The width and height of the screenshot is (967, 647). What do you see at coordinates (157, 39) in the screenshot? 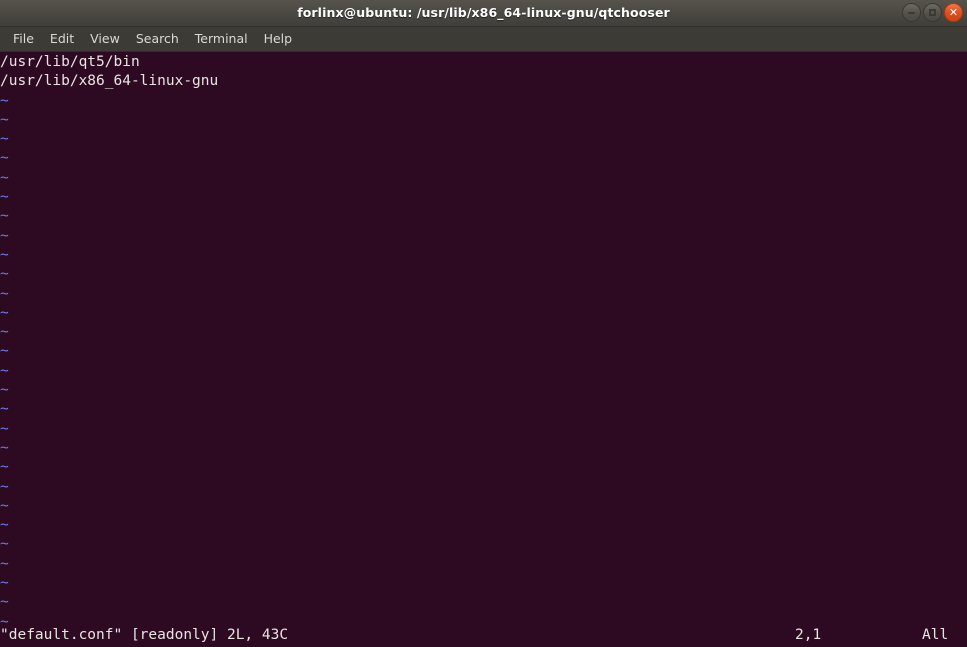
I see `menu-item-search: Search` at bounding box center [157, 39].